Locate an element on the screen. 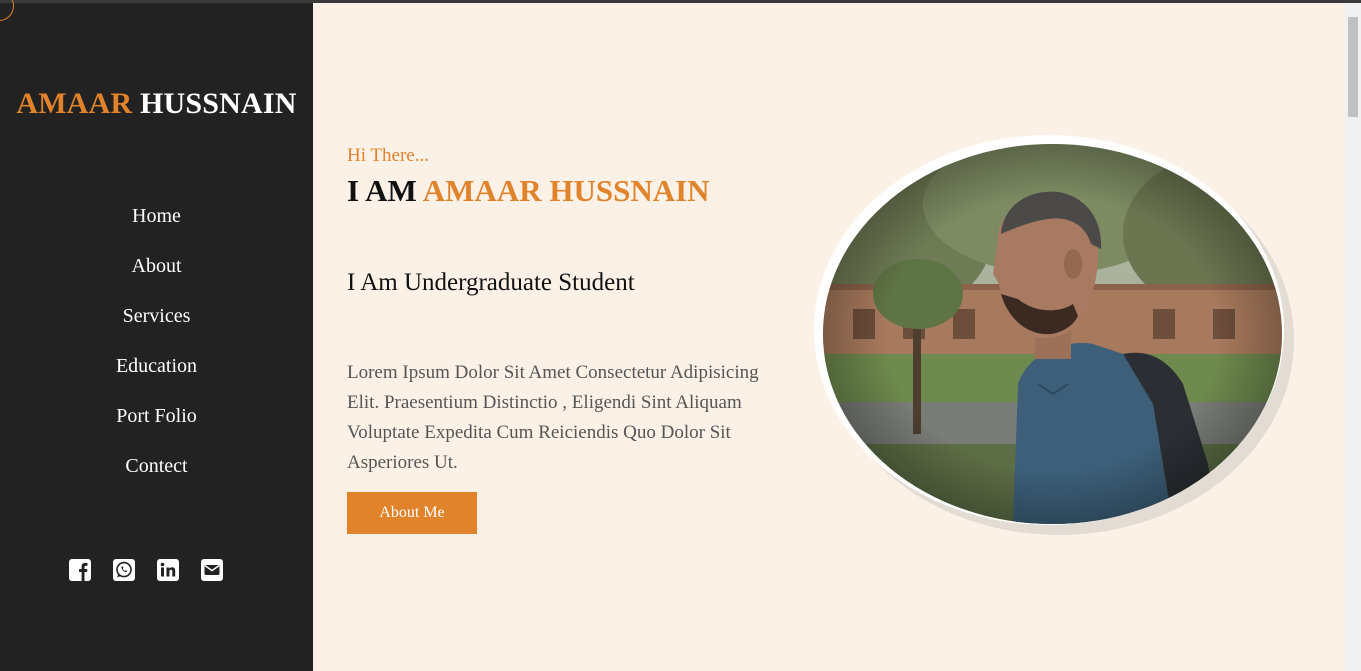 This screenshot has width=1361, height=671. nav-item-about: About is located at coordinates (156, 278).